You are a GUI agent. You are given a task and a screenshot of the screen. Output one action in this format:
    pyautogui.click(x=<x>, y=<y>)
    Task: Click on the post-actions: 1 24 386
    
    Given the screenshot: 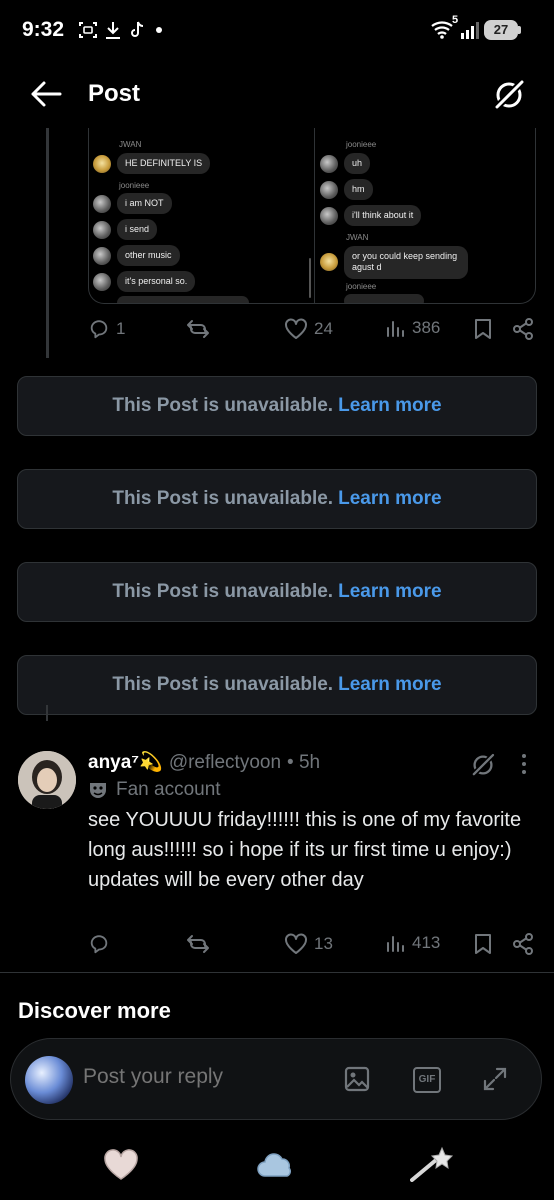 What is the action you would take?
    pyautogui.click(x=311, y=333)
    